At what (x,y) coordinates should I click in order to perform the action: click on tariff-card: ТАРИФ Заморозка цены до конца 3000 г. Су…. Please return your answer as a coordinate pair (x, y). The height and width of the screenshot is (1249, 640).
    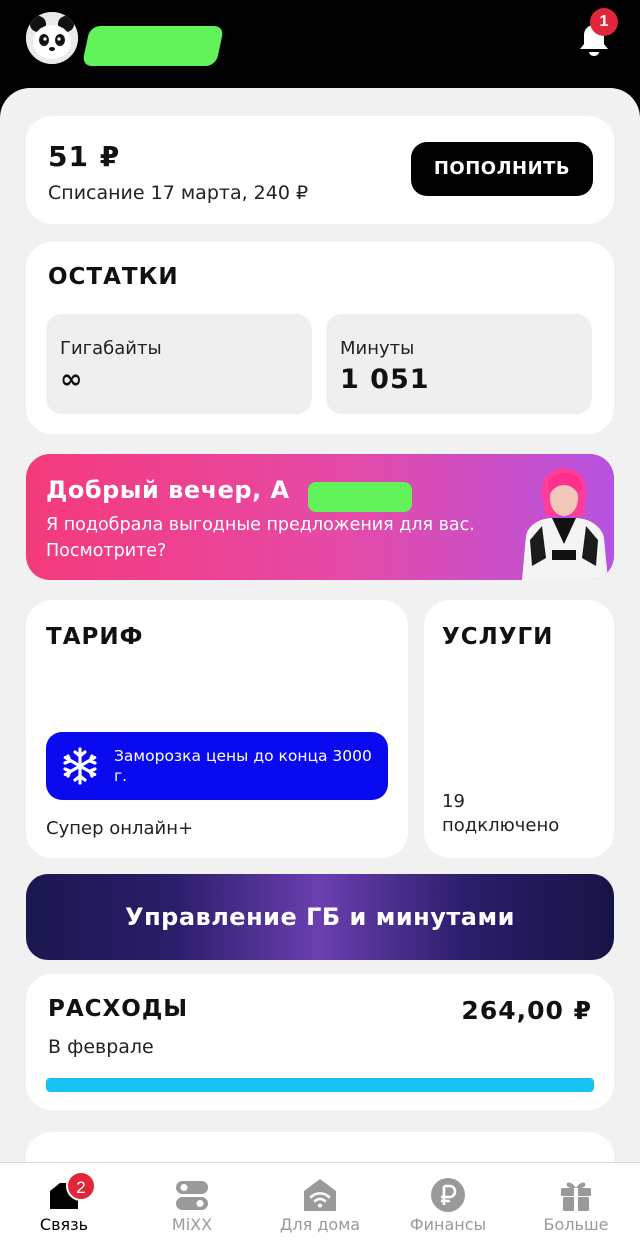
    Looking at the image, I should click on (217, 729).